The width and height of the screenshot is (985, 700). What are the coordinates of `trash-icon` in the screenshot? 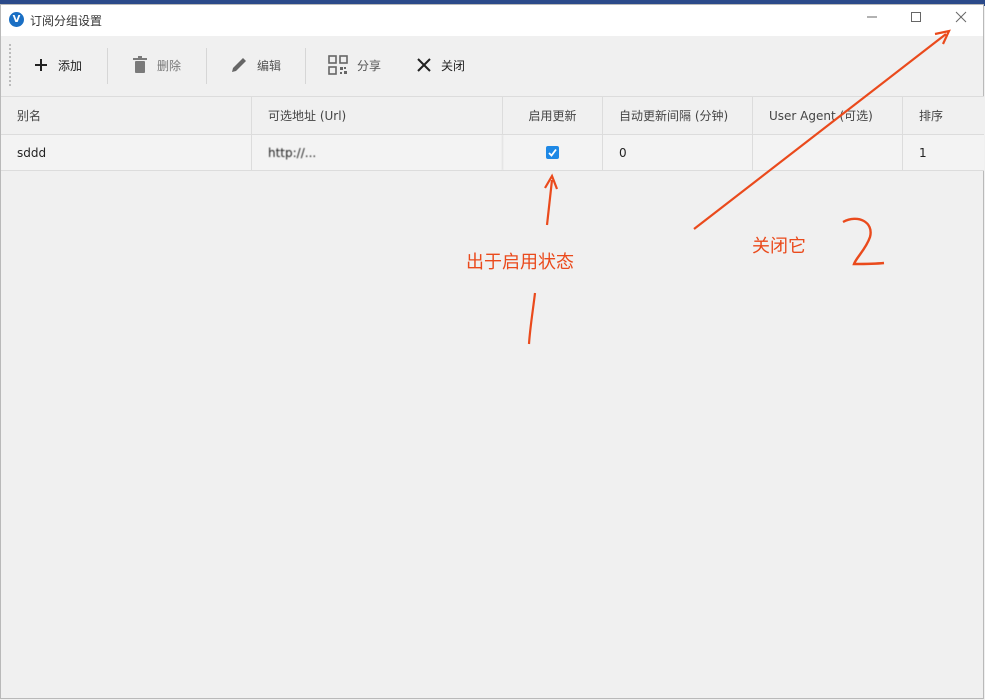 It's located at (140, 64).